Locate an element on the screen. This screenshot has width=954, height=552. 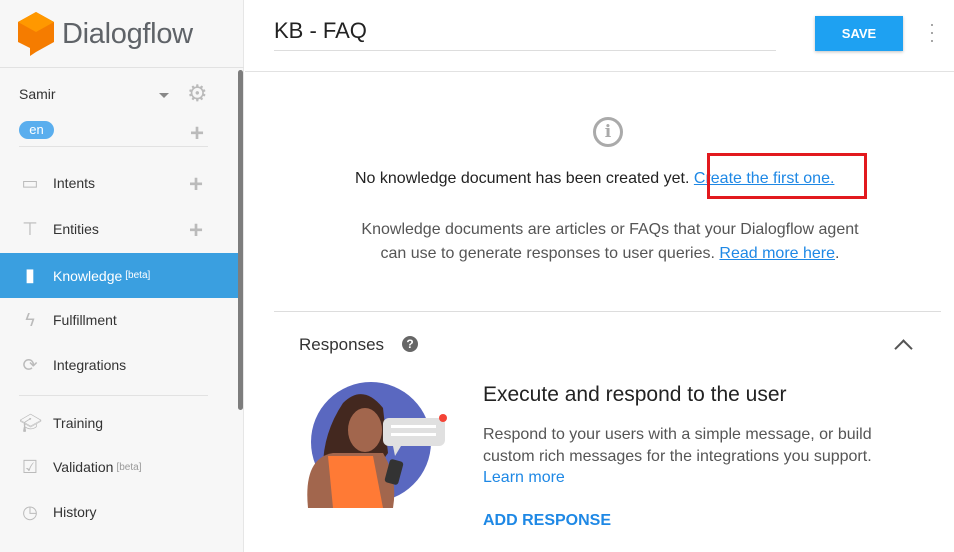
scrollbar is located at coordinates (240, 240).